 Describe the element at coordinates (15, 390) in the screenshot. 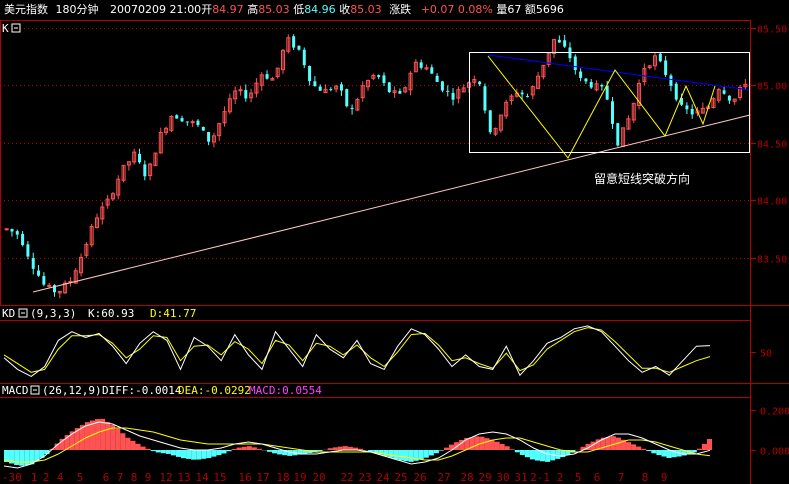

I see `macd-pane-label: MACD` at that location.